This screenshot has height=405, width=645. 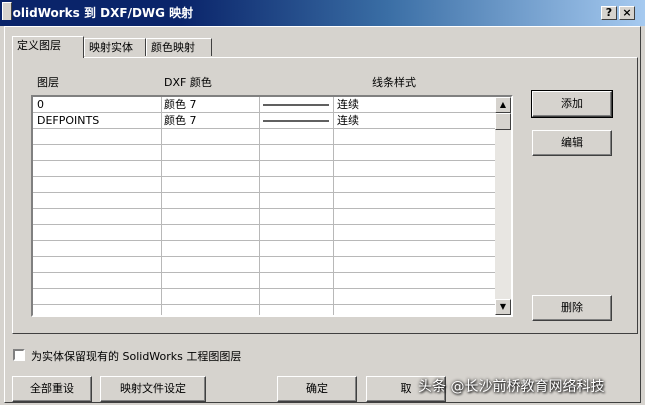 I want to click on column-header-layer: 图层, so click(x=48, y=82).